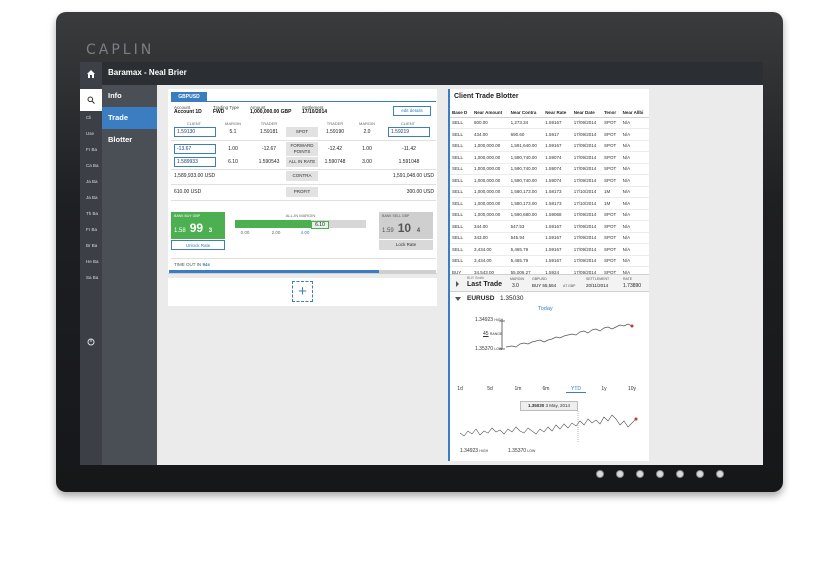 This screenshot has width=831, height=566. Describe the element at coordinates (549, 238) in the screenshot. I see `table-row: SELL 343.00 545.94 1.59167 17/09/2014 SPOT N/A` at that location.